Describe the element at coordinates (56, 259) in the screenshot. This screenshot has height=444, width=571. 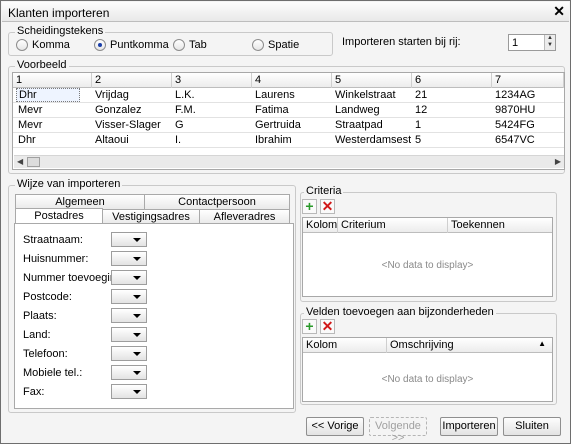
I see `field-label: Huisnummer:` at that location.